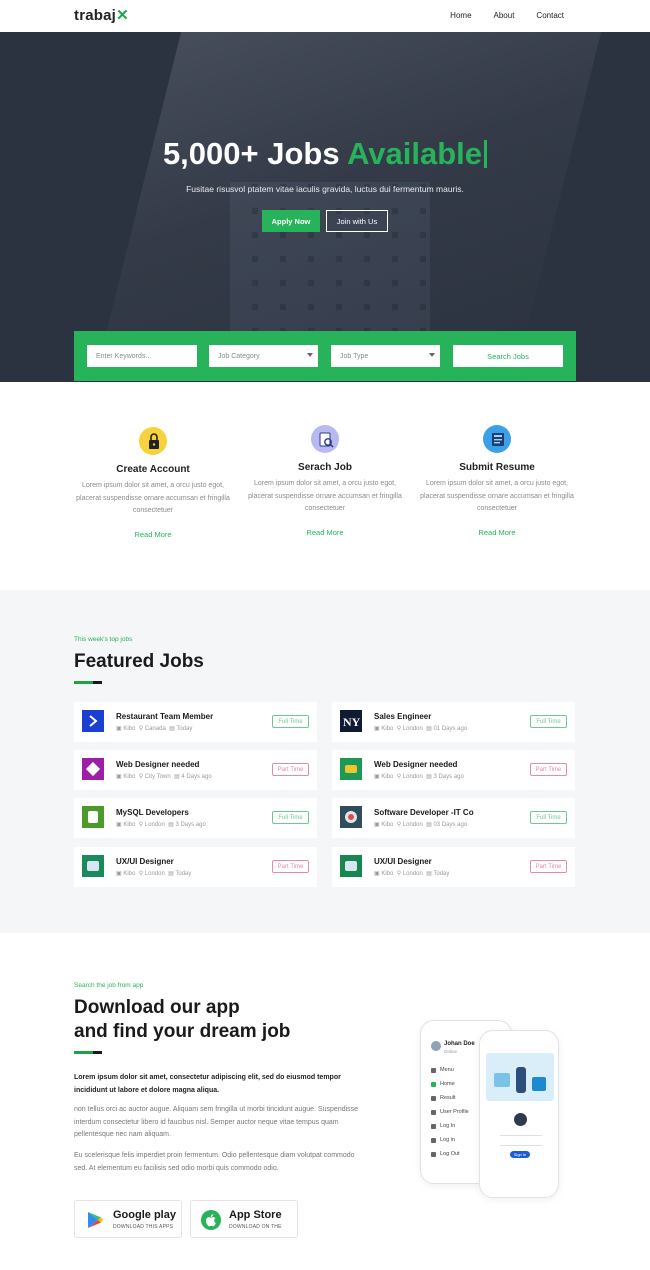  I want to click on app-title-line-1: Download our app, so click(157, 1007).